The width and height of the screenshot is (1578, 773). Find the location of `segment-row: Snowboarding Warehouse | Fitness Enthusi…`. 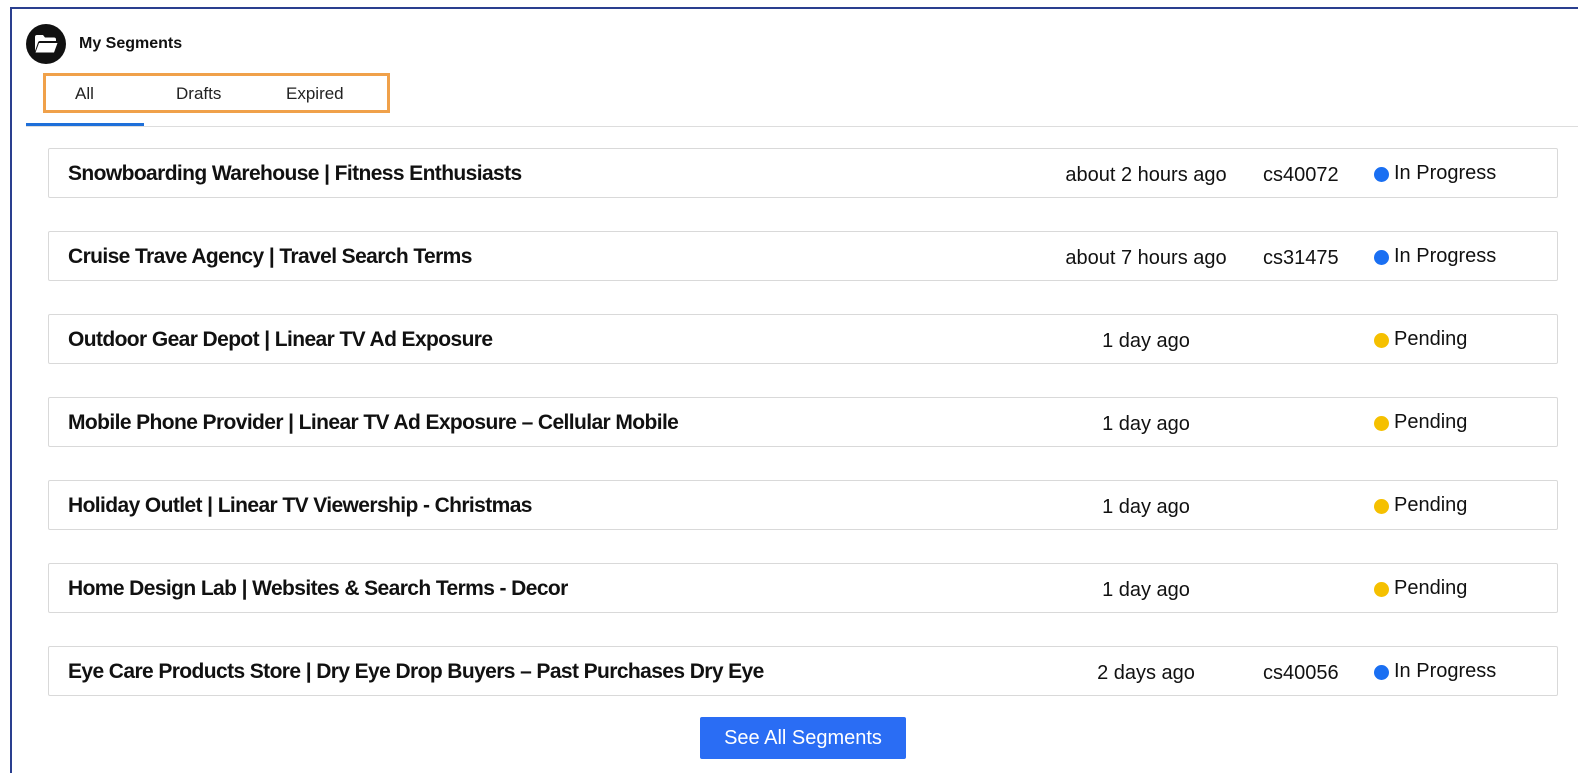

segment-row: Snowboarding Warehouse | Fitness Enthusi… is located at coordinates (803, 173).